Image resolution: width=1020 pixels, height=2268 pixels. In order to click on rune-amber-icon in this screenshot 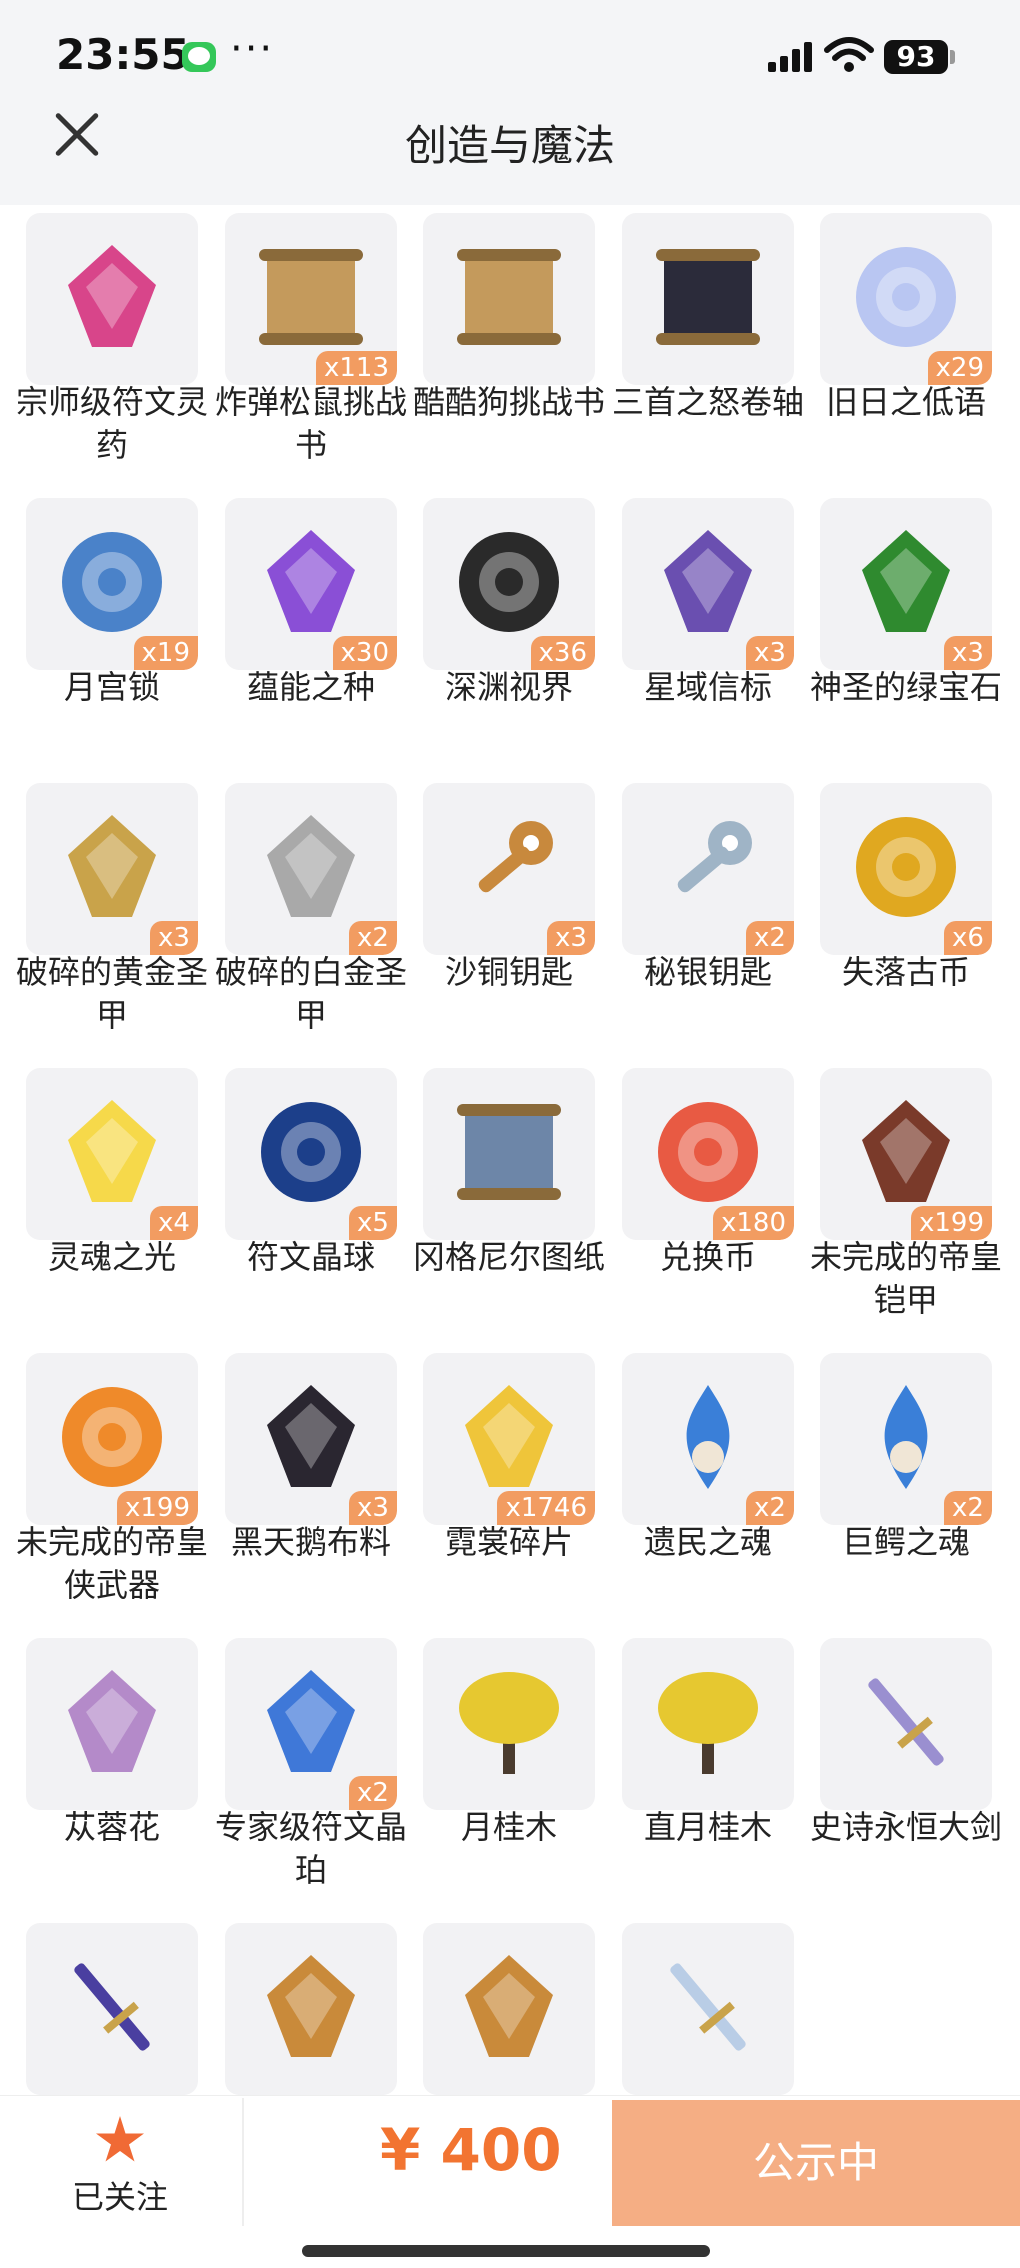, I will do `click(311, 1724)`.